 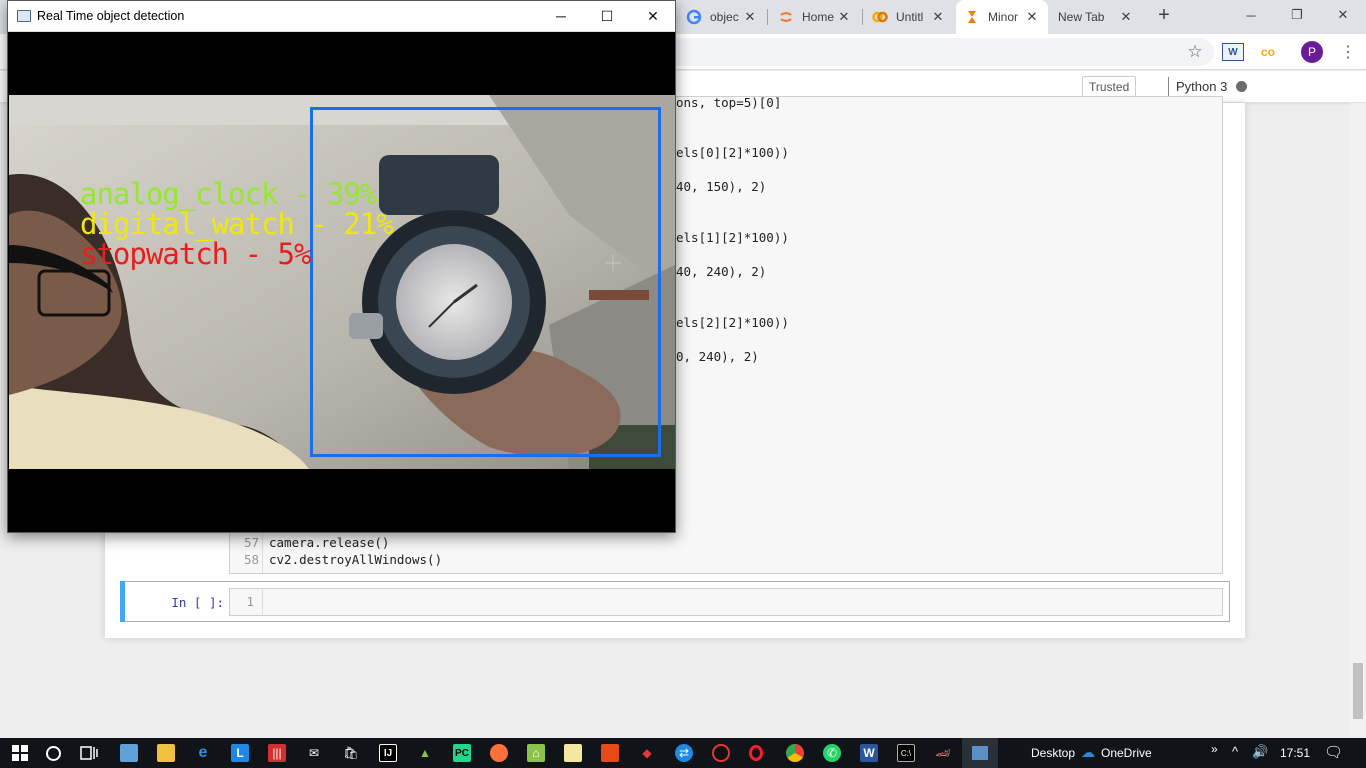 I want to click on volume-icon: 🔊, so click(x=1260, y=752).